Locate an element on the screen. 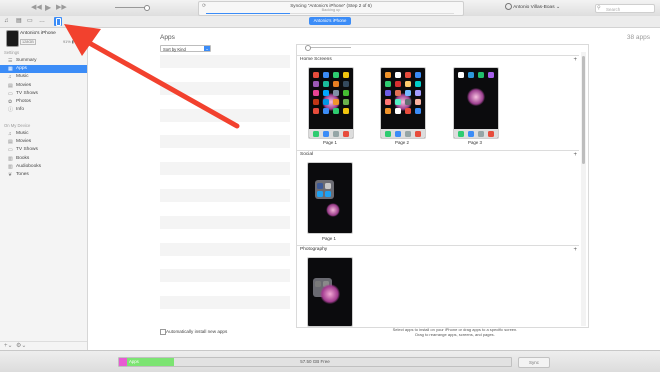  music-library-icon: ♫ is located at coordinates (6, 21).